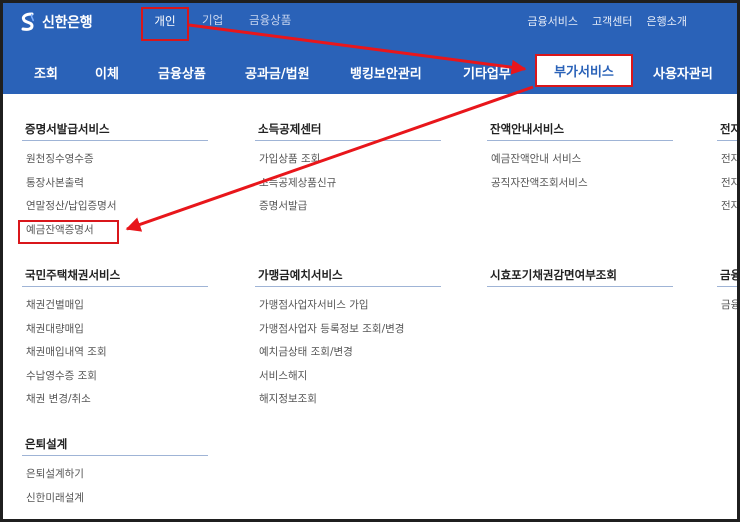 This screenshot has width=740, height=522. What do you see at coordinates (115, 187) in the screenshot?
I see `list-item-passbook-copy: 통장사본출력` at bounding box center [115, 187].